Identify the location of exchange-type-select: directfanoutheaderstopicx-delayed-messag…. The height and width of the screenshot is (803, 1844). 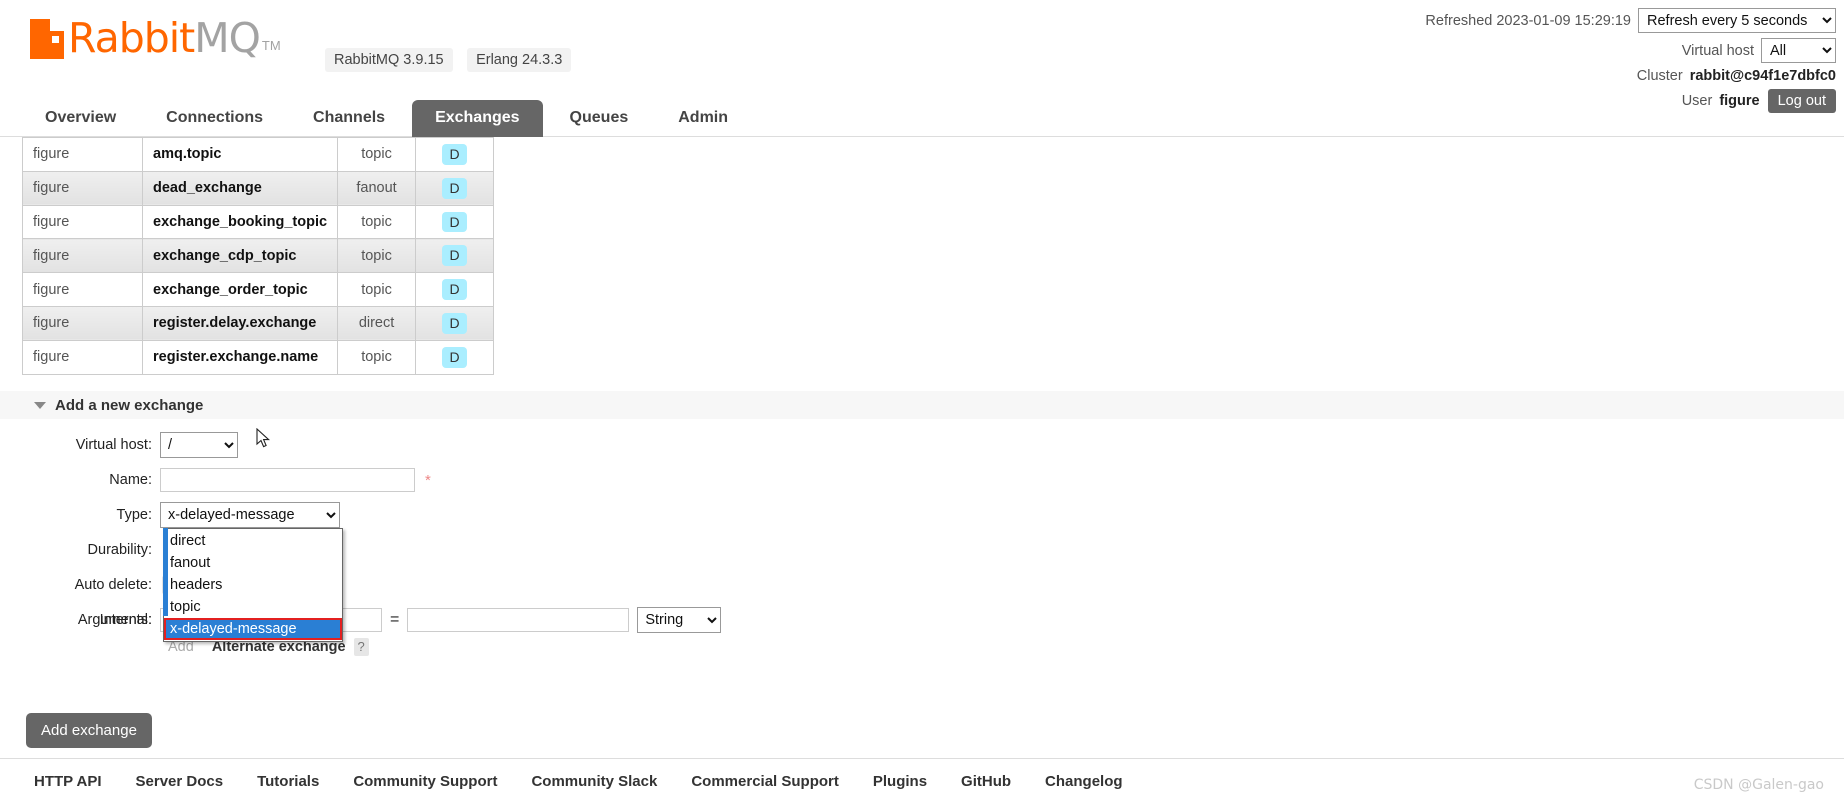
(250, 515).